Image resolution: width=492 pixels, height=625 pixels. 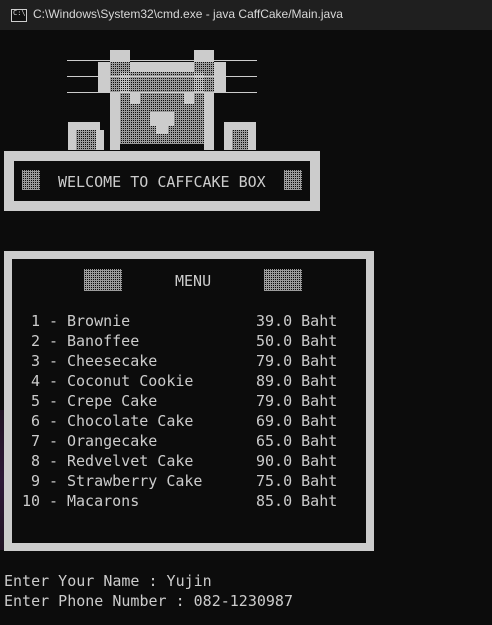 What do you see at coordinates (36, 481) in the screenshot?
I see `menu-item-number: 9` at bounding box center [36, 481].